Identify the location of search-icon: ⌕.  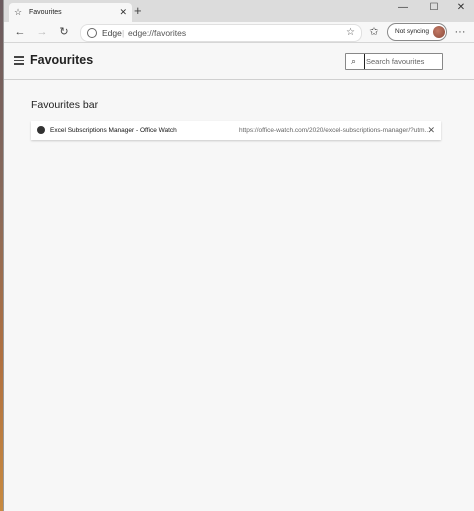
(354, 61).